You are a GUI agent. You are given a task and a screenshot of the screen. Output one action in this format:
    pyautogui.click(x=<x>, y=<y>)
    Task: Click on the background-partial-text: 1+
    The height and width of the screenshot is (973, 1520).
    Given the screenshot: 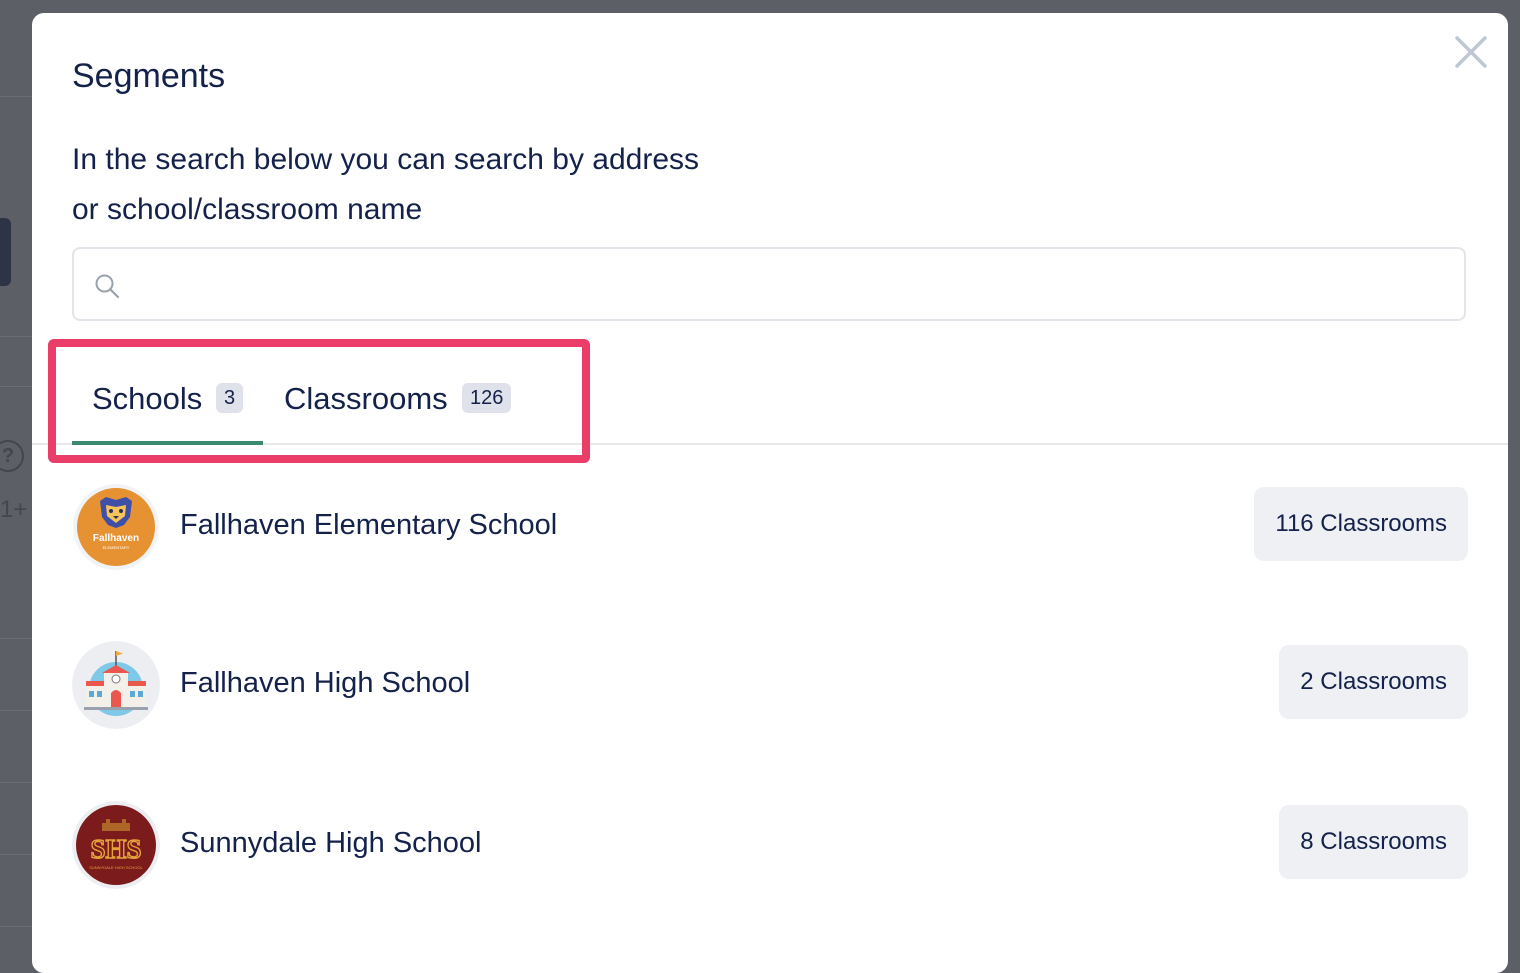 What is the action you would take?
    pyautogui.click(x=14, y=509)
    